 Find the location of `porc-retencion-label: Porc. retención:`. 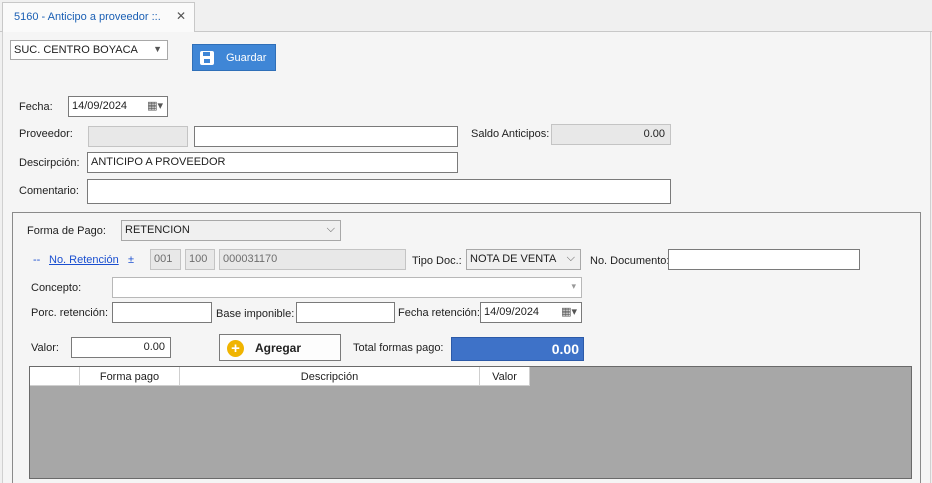

porc-retencion-label: Porc. retención: is located at coordinates (70, 313).